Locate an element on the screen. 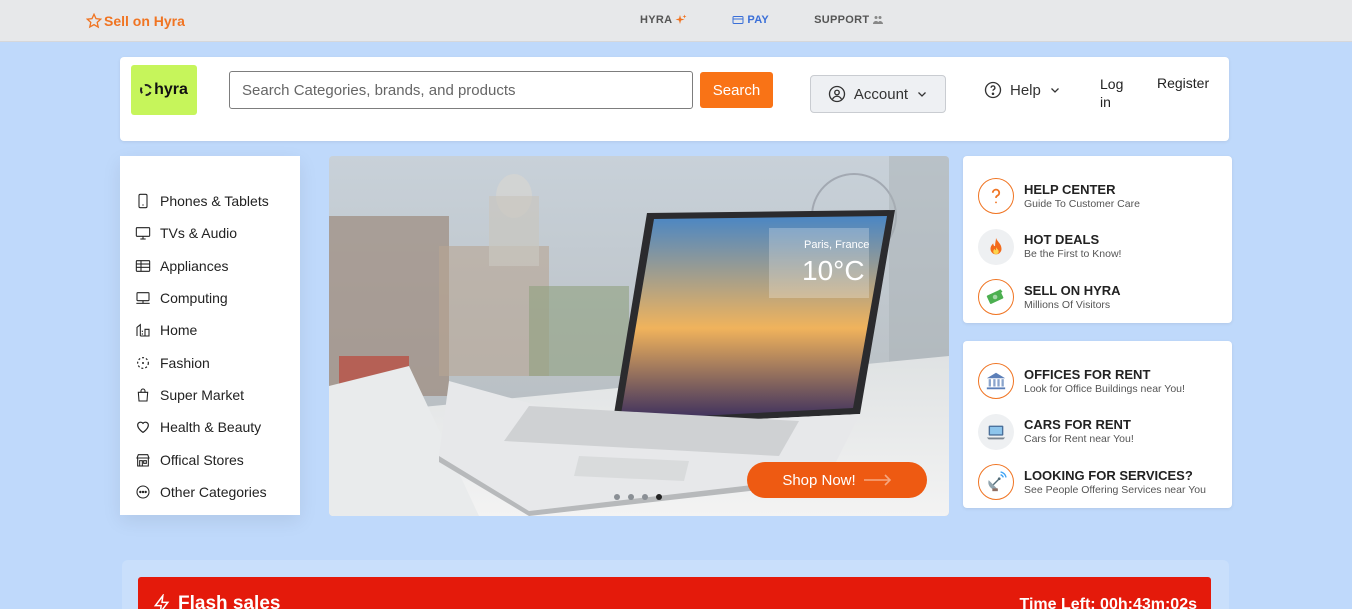 The width and height of the screenshot is (1352, 609). top-nav-pay-label: PAY is located at coordinates (758, 20).